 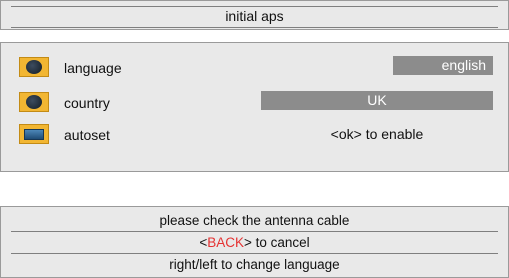 I want to click on autoset-label: autoset, so click(x=87, y=135).